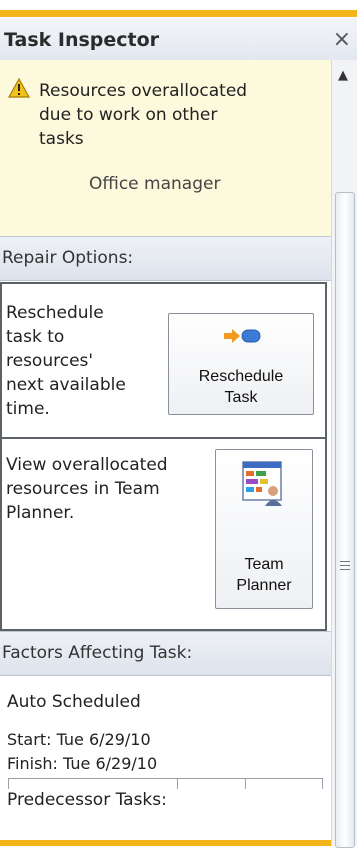  Describe the element at coordinates (264, 585) in the screenshot. I see `button-label-line: Planner` at that location.